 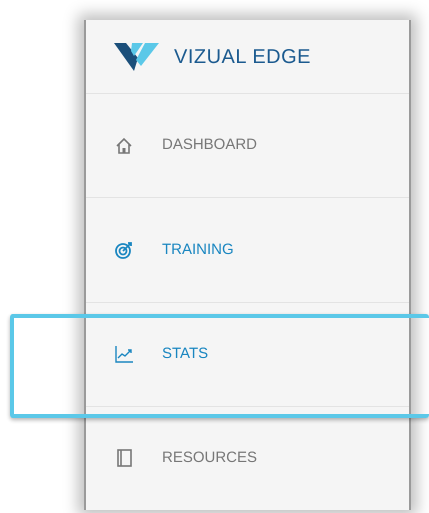 I want to click on brand-name: VIZUAL EDGE, so click(x=243, y=57).